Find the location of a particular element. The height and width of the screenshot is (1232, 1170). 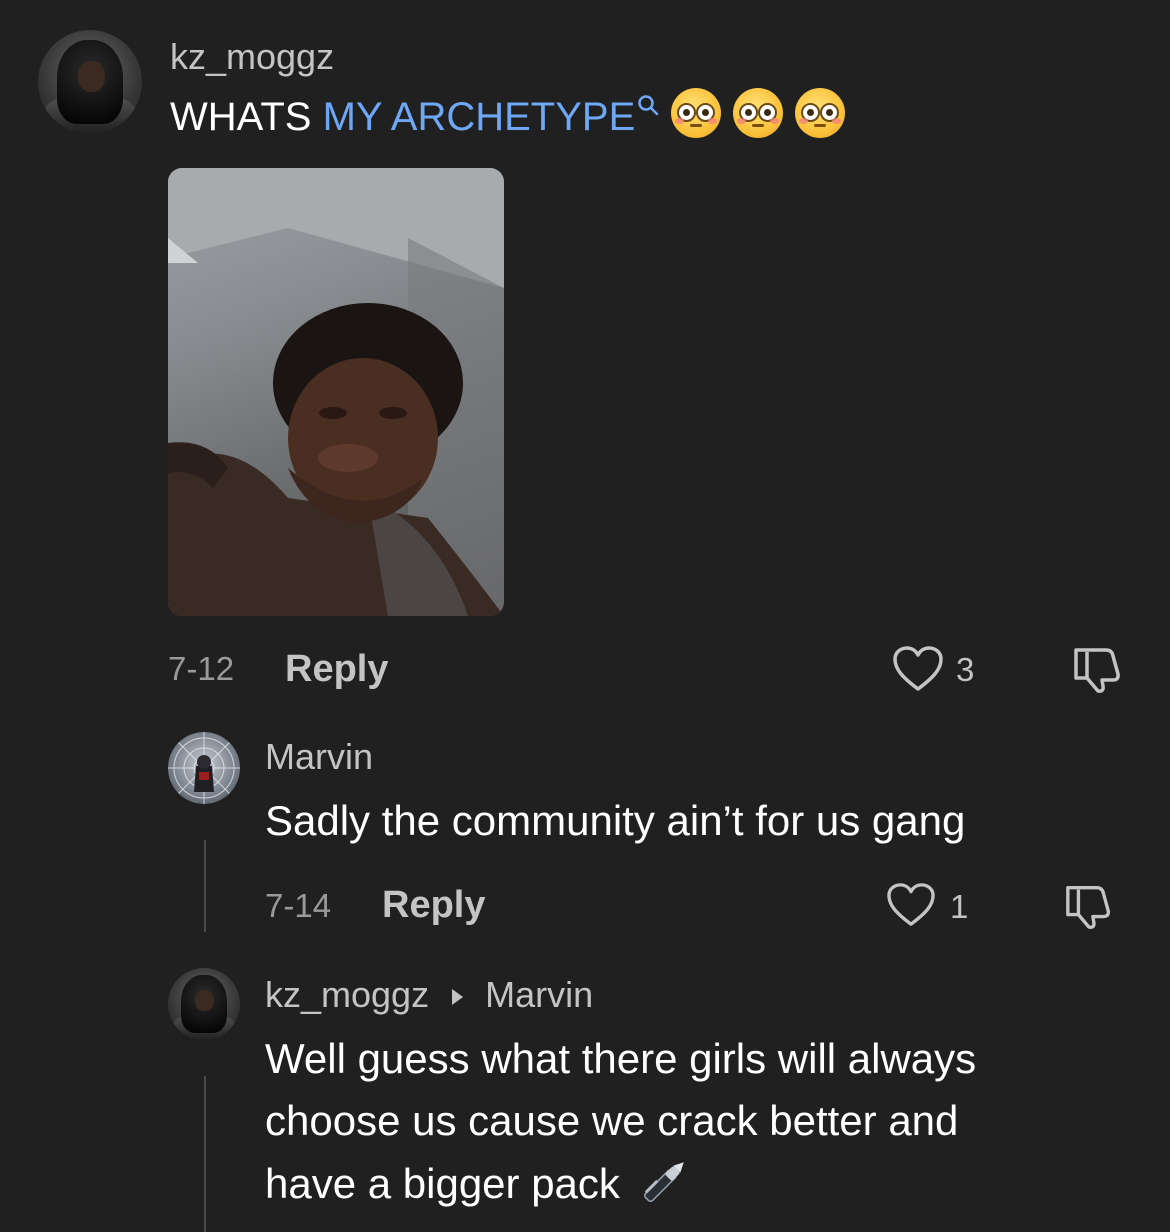

pen-icon is located at coordinates (663, 1182).